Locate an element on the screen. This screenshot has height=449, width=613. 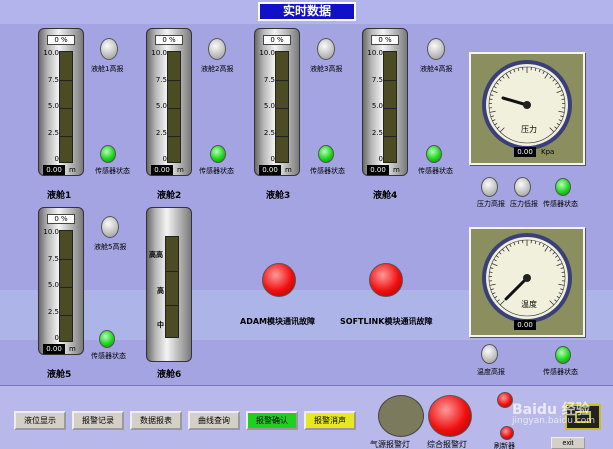
tank-2-unit: m is located at coordinates (180, 170).